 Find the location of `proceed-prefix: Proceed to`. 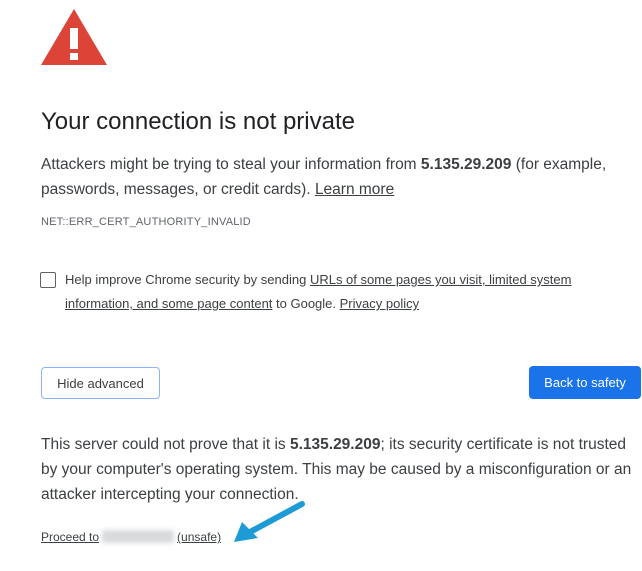

proceed-prefix: Proceed to is located at coordinates (70, 537).